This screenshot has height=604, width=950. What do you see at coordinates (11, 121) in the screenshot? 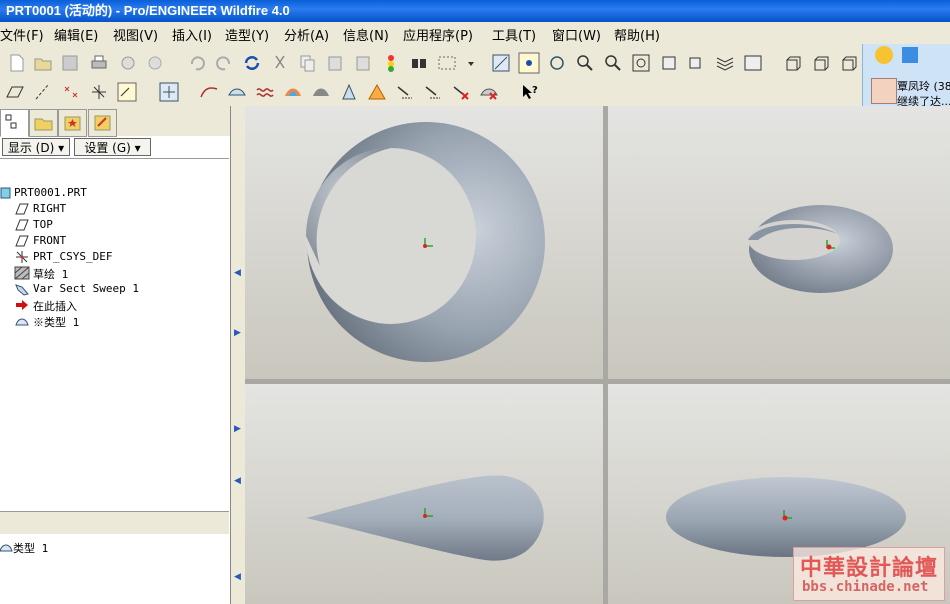
I see `model-tree-icon` at bounding box center [11, 121].